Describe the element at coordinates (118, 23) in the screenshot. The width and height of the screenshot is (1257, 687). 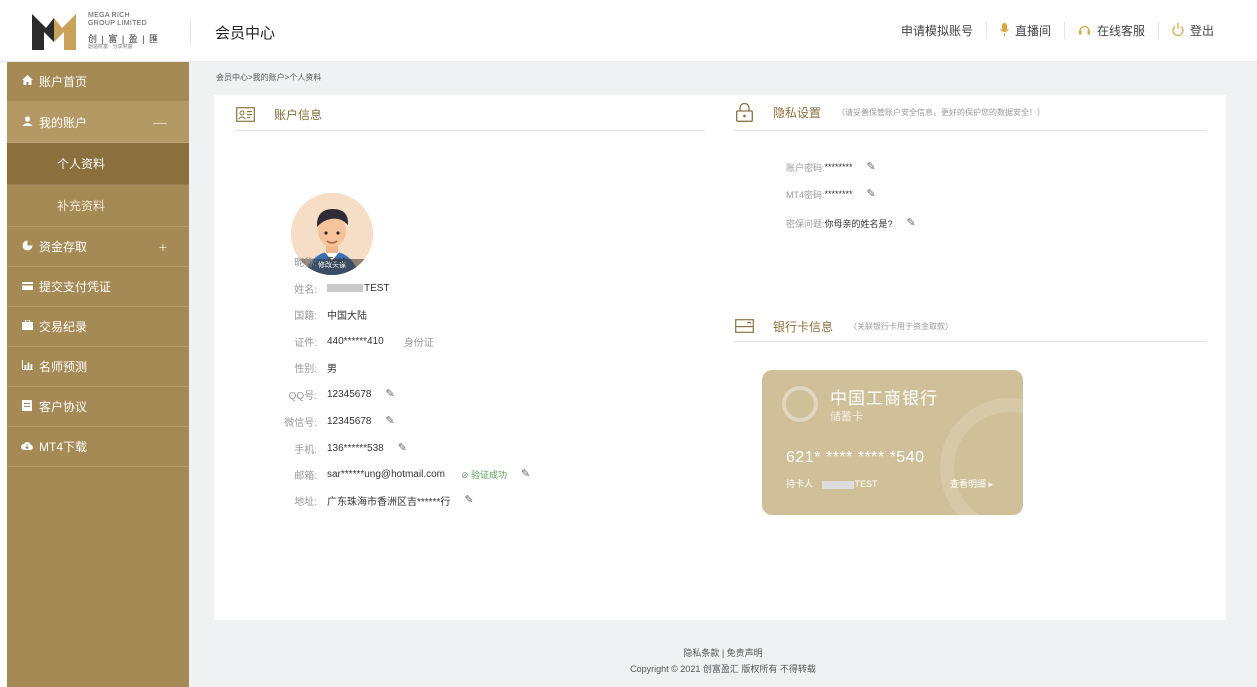
I see `logo-line-2: GROUP LIMITED` at that location.